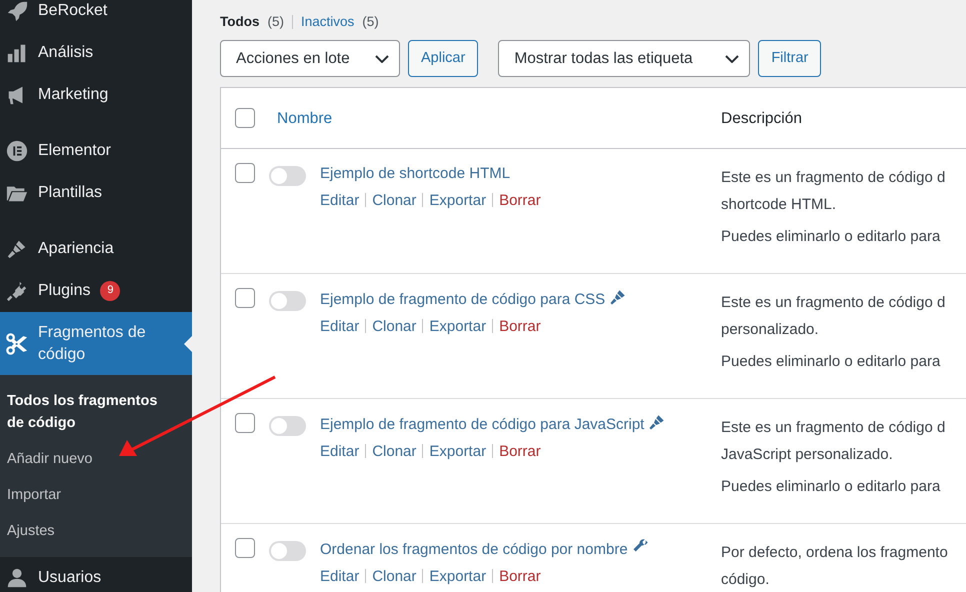  What do you see at coordinates (17, 11) in the screenshot?
I see `rocket-icon` at bounding box center [17, 11].